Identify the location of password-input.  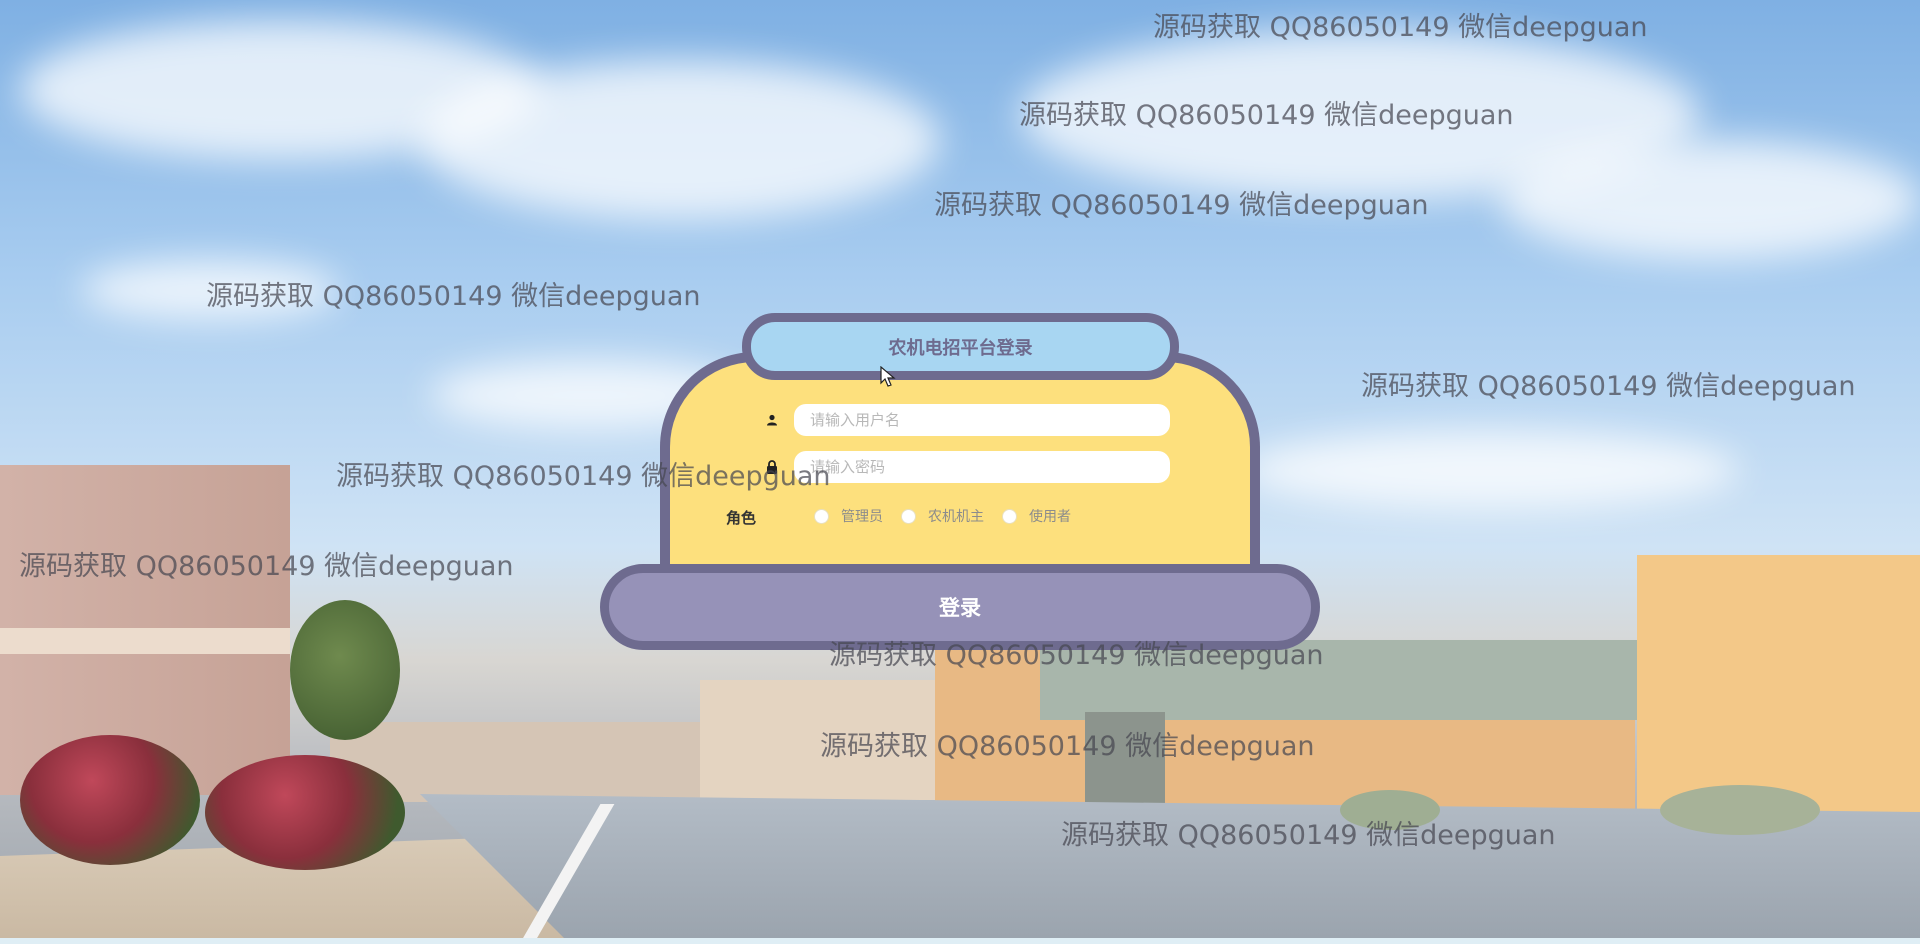
(982, 467).